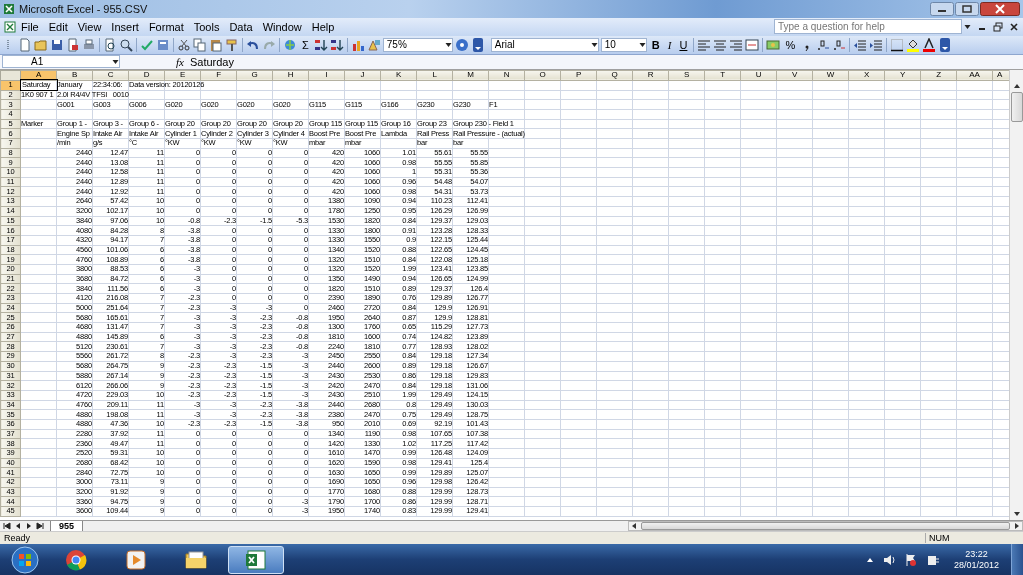 This screenshot has width=1023, height=575. I want to click on start-button, so click(25, 559).